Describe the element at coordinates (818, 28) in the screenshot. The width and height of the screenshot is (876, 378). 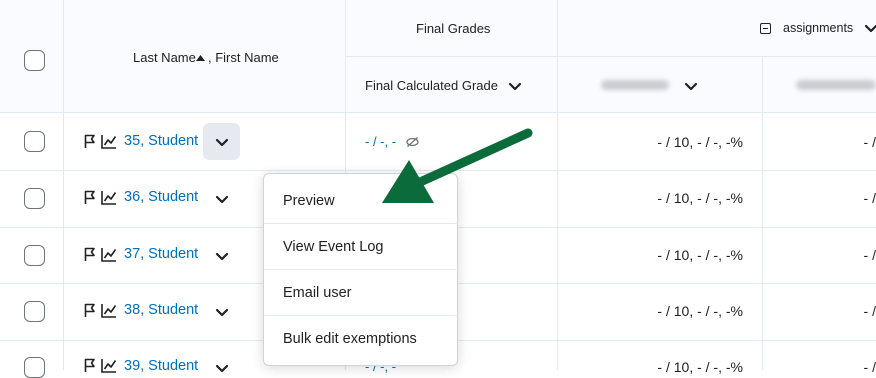
I see `assignments-category-header: assignments` at that location.